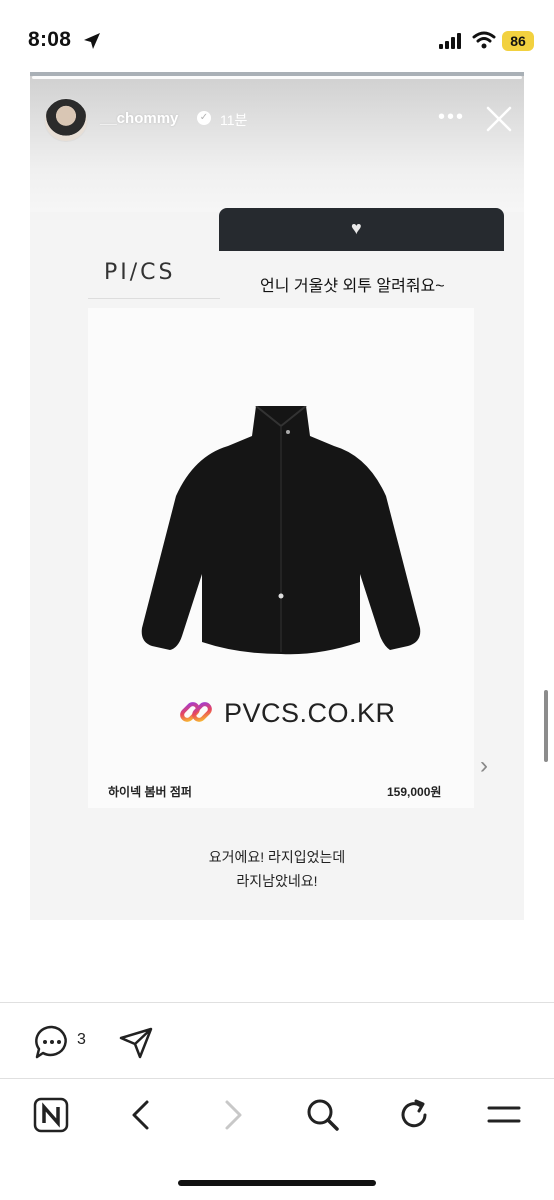 The height and width of the screenshot is (1200, 554). What do you see at coordinates (281, 530) in the screenshot?
I see `jacket-image` at bounding box center [281, 530].